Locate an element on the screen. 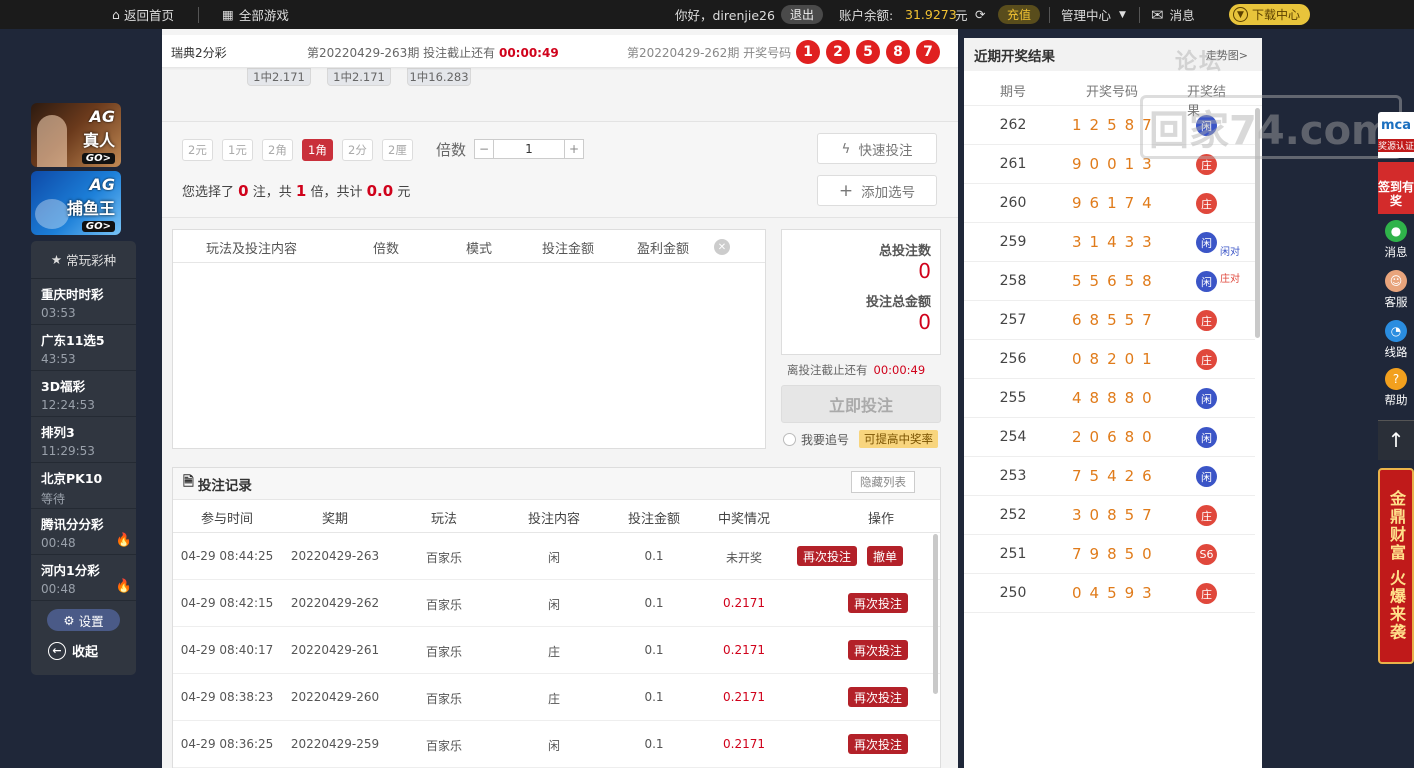  lottery-item: 北京PK10 等待 is located at coordinates (83, 486).